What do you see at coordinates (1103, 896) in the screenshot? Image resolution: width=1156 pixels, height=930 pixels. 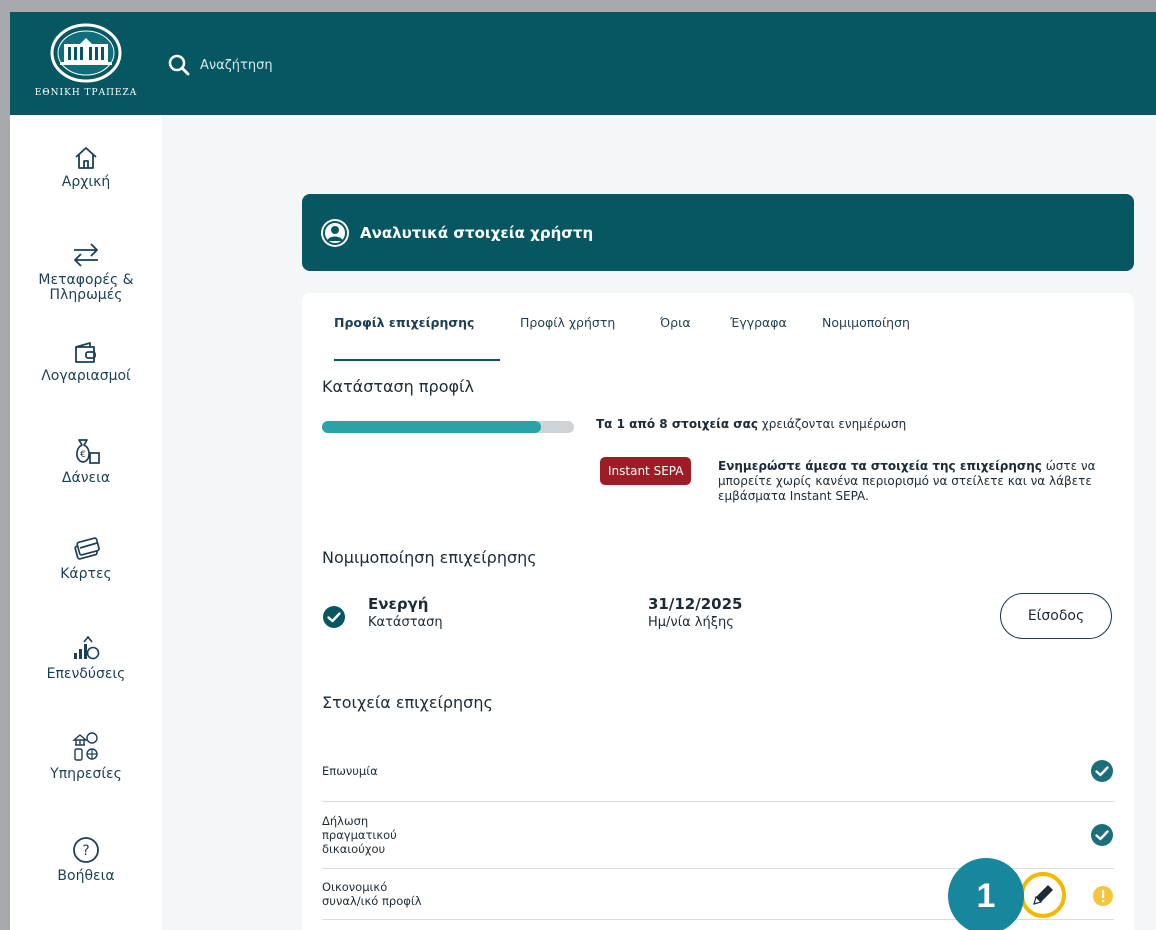 I see `warning-circle-icon` at bounding box center [1103, 896].